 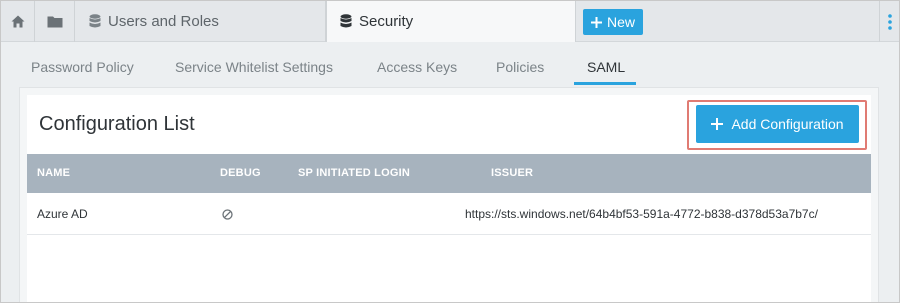 What do you see at coordinates (620, 22) in the screenshot?
I see `new-button-label: New` at bounding box center [620, 22].